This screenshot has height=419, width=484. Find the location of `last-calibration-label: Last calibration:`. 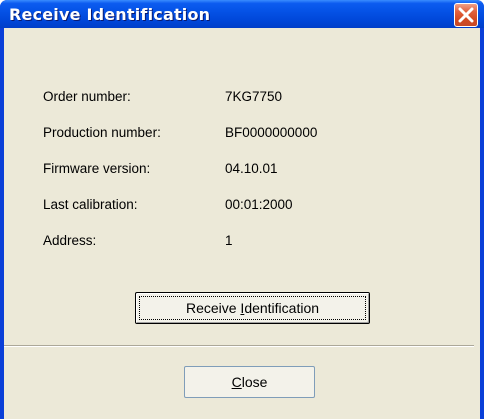

last-calibration-label: Last calibration: is located at coordinates (90, 204).